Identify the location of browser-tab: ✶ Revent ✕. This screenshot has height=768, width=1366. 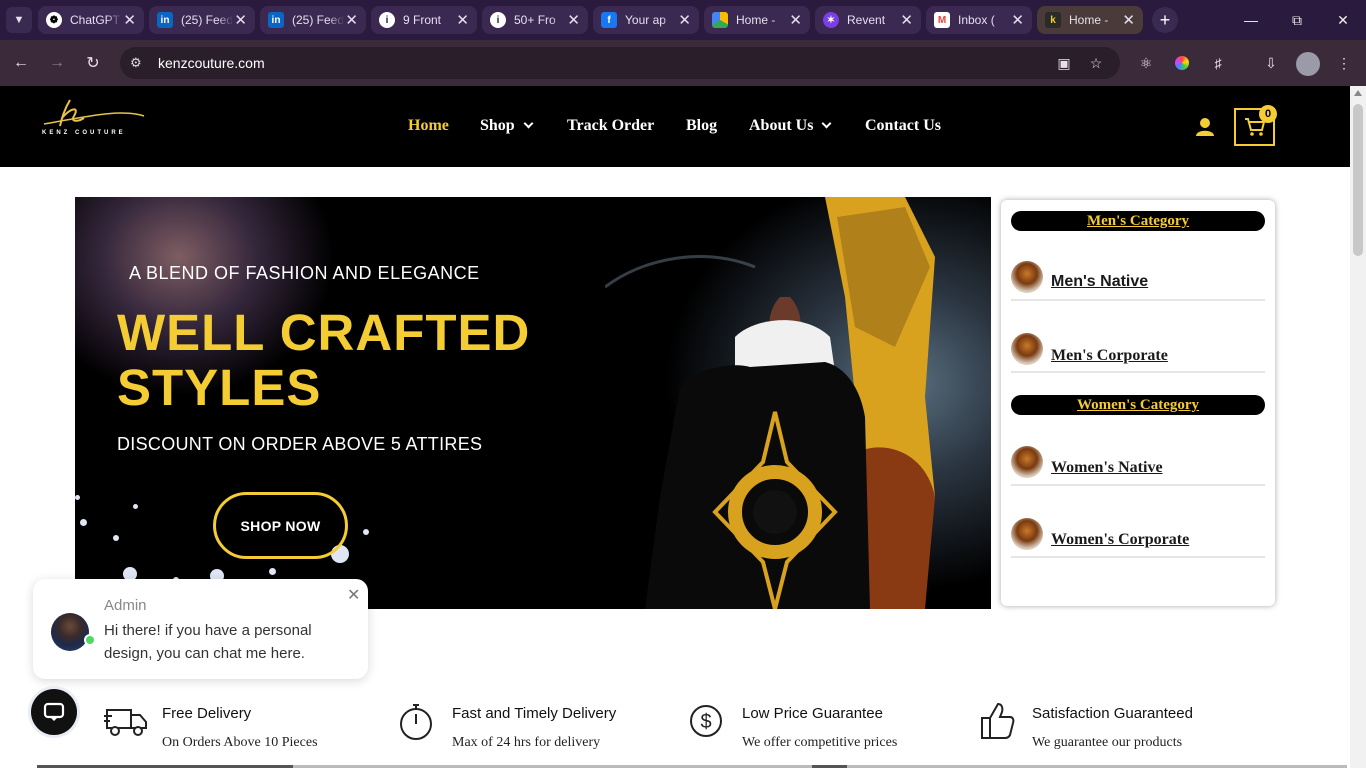
(868, 20).